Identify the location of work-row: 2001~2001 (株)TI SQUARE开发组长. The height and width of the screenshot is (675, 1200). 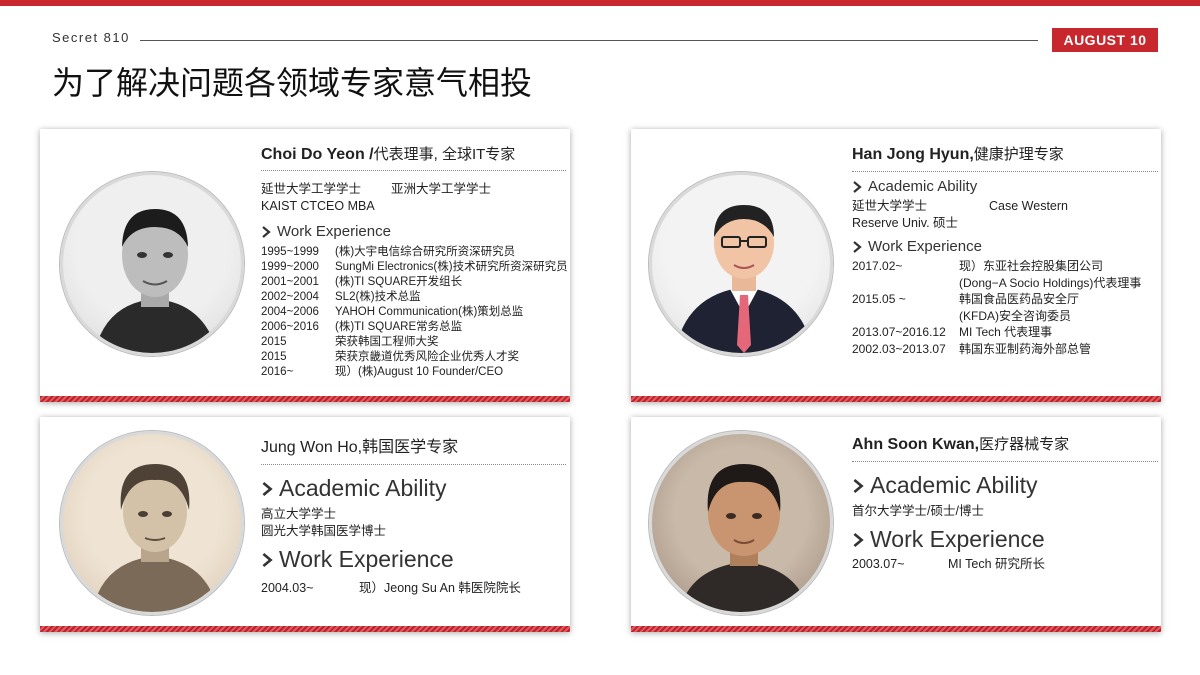
(362, 282).